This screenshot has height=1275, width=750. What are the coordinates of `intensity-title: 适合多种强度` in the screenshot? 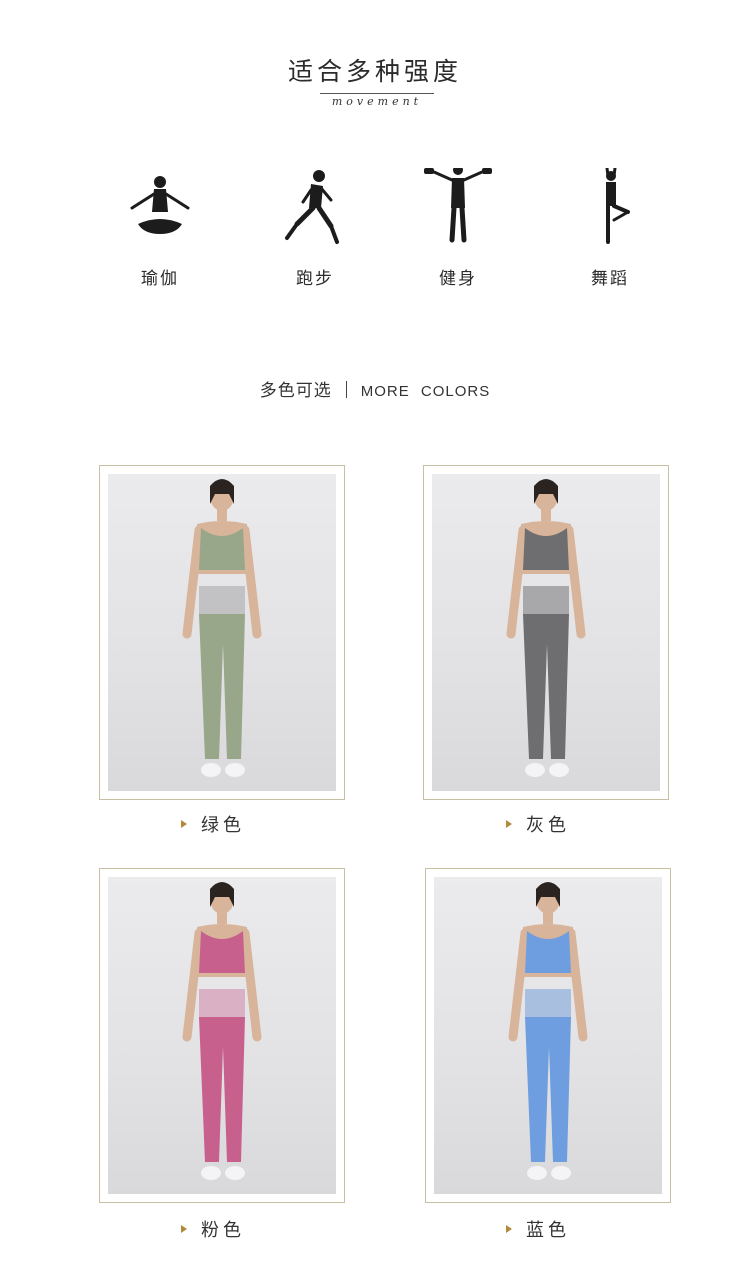 It's located at (374, 71).